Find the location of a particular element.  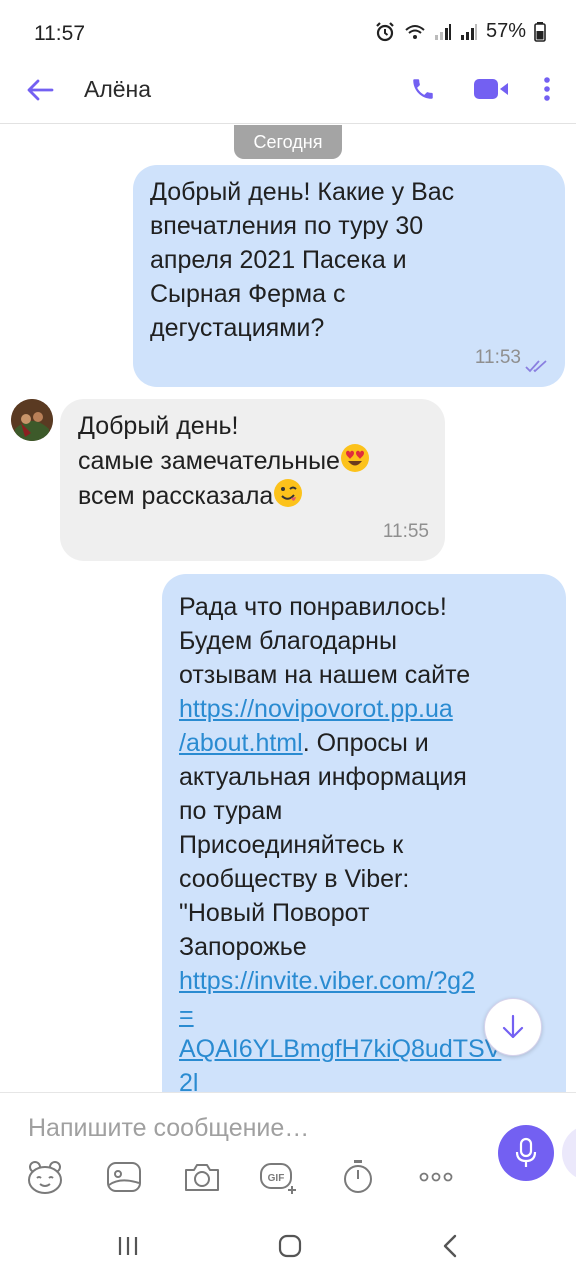

timer-icon is located at coordinates (358, 1176).